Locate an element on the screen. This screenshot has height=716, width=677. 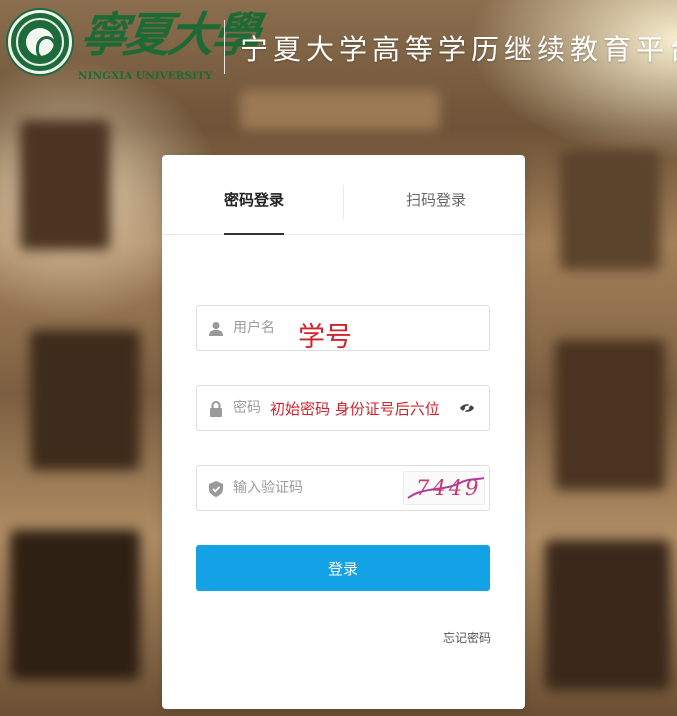
login-tabs: 密码登录 扫码登录 is located at coordinates (343, 195).